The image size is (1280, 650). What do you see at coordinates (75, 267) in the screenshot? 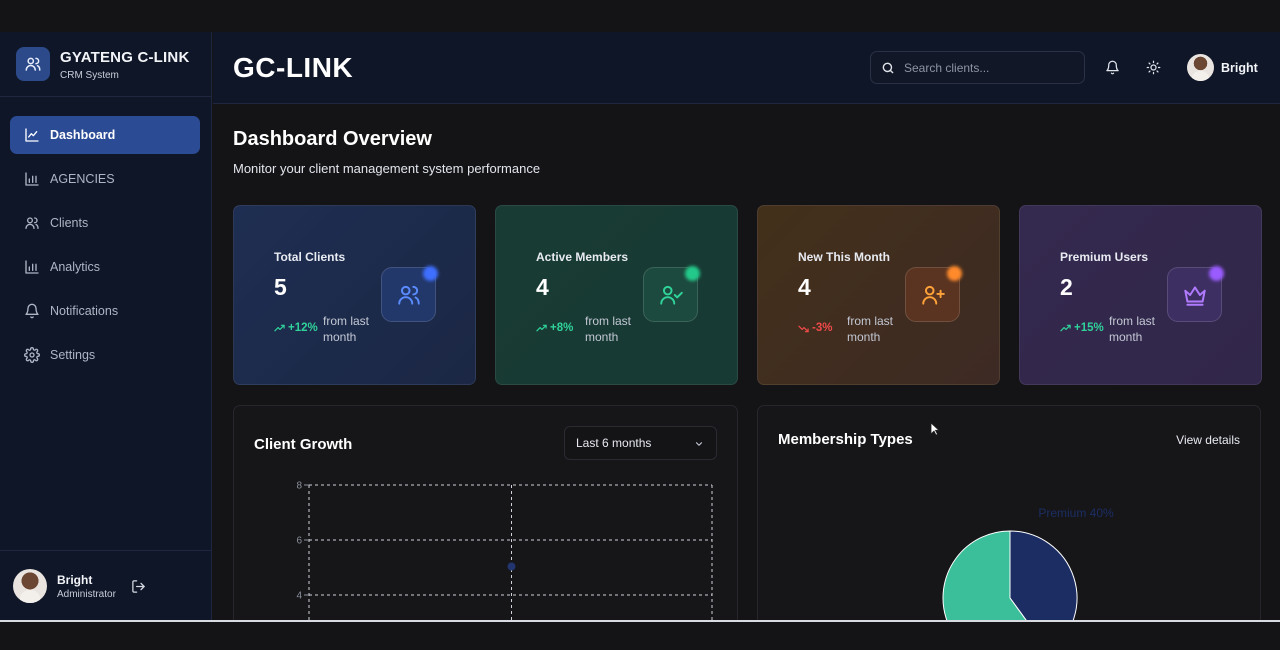
I see `sidebar-item-label: Analytics` at bounding box center [75, 267].